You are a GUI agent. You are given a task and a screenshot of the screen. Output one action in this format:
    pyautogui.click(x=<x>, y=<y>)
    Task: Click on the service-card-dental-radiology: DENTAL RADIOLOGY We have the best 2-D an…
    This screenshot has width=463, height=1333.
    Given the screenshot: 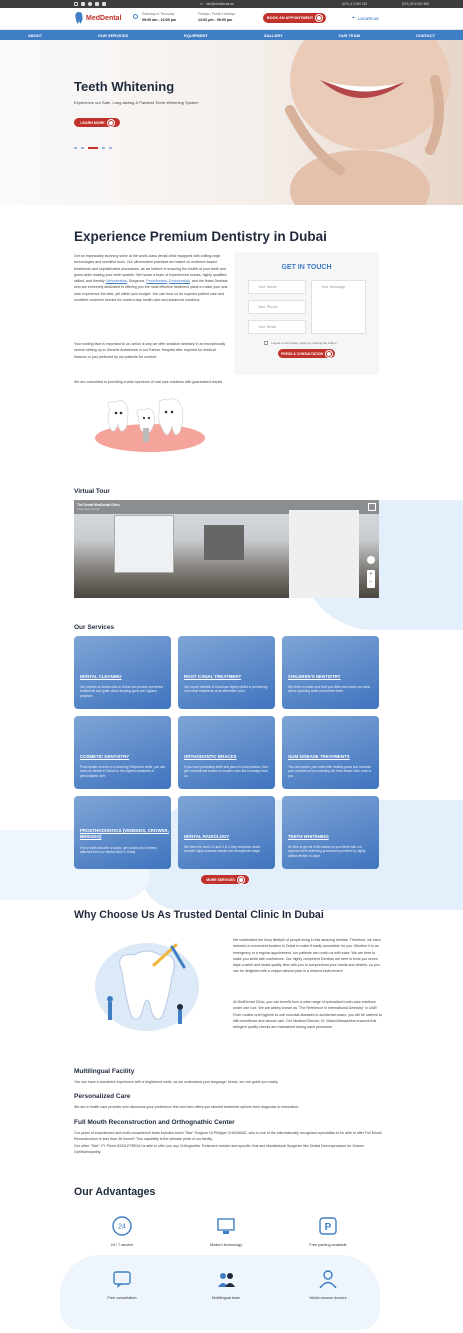 What is the action you would take?
    pyautogui.click(x=226, y=832)
    